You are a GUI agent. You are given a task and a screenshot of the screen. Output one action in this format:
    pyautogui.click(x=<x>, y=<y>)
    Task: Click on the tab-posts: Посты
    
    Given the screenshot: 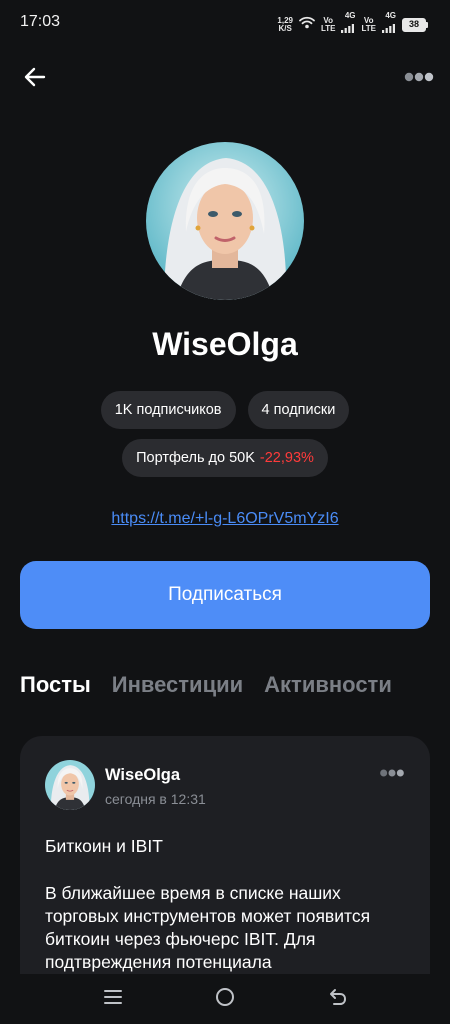 What is the action you would take?
    pyautogui.click(x=55, y=685)
    